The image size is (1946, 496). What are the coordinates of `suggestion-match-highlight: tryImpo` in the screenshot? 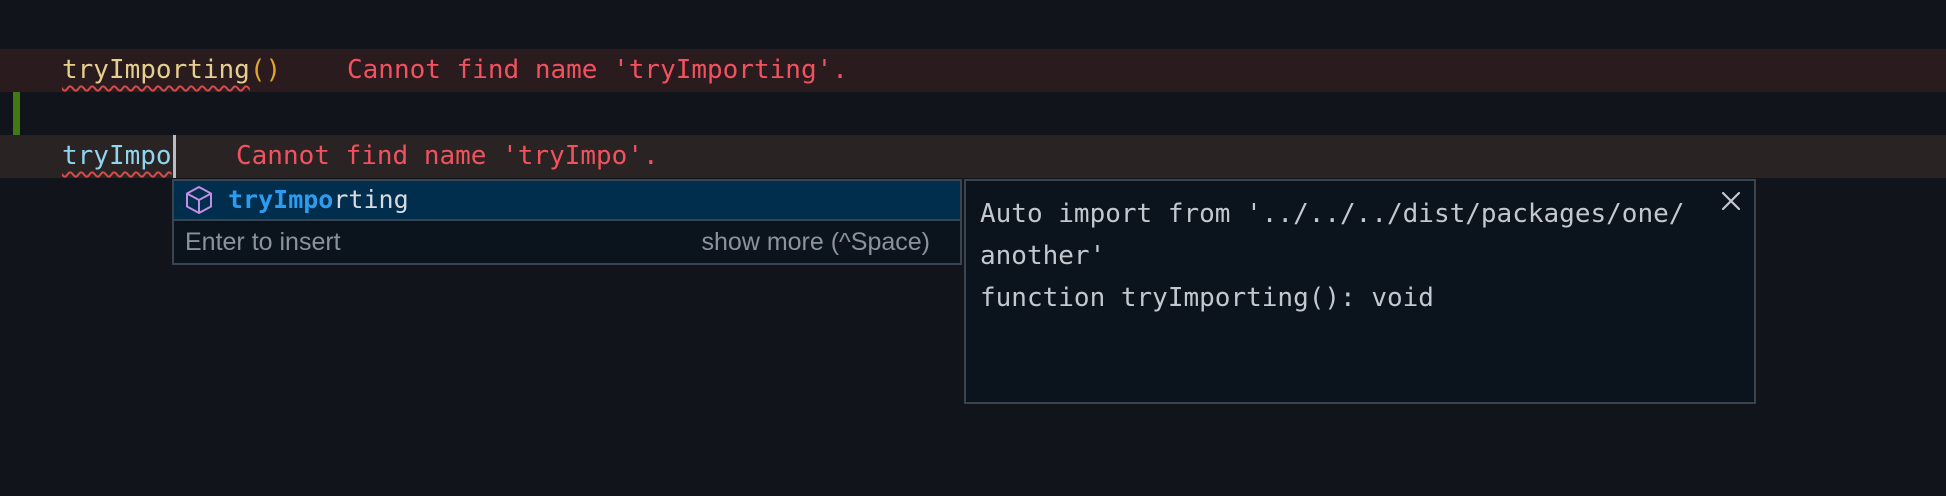 It's located at (281, 199).